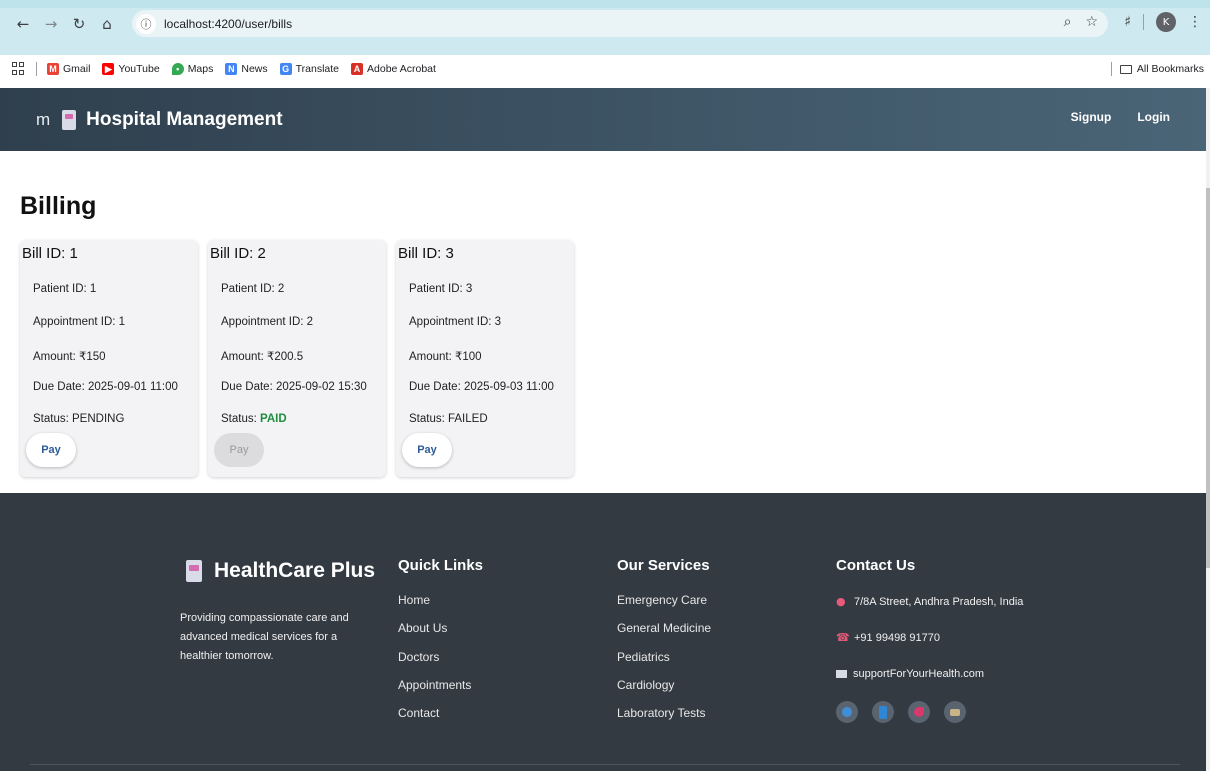 This screenshot has height=771, width=1210. Describe the element at coordinates (401, 69) in the screenshot. I see `bookmark-label: Adobe Acrobat` at that location.